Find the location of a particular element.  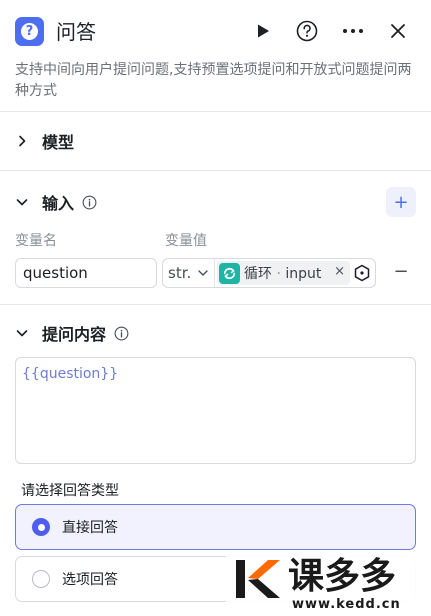

help-icon is located at coordinates (307, 31).